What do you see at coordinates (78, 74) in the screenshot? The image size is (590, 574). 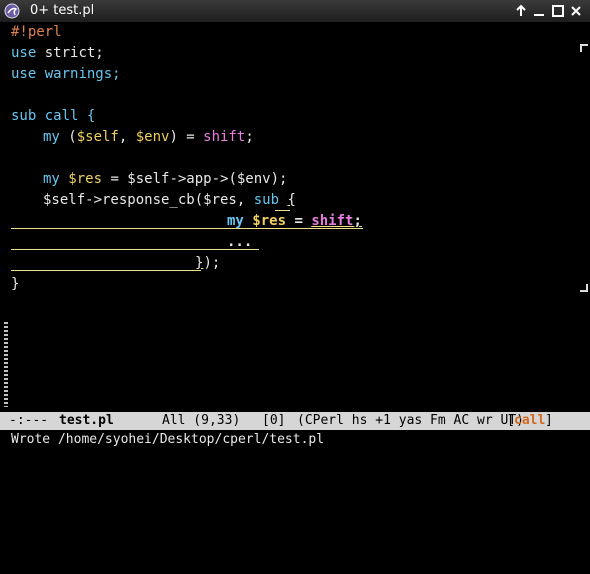 I see `code-text: warnings;` at bounding box center [78, 74].